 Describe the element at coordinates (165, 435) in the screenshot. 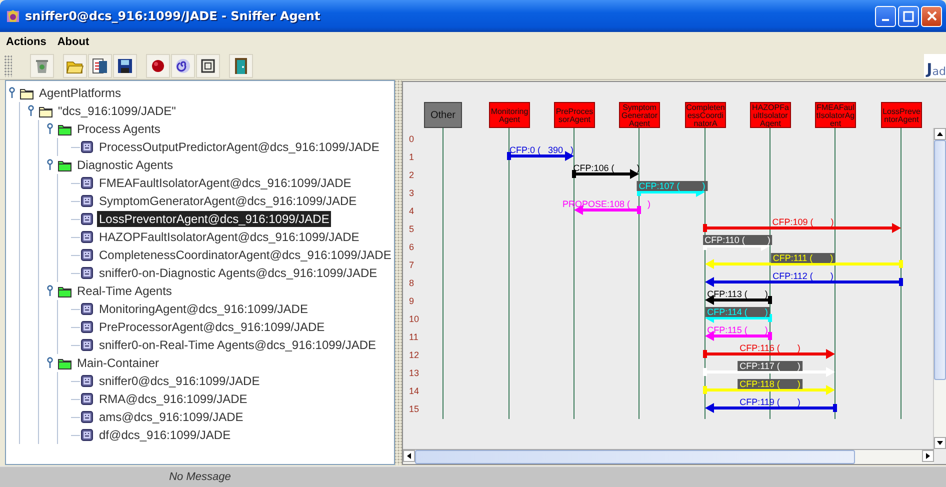

I see `tree-item: df@dcs_916:1099/JADE` at that location.